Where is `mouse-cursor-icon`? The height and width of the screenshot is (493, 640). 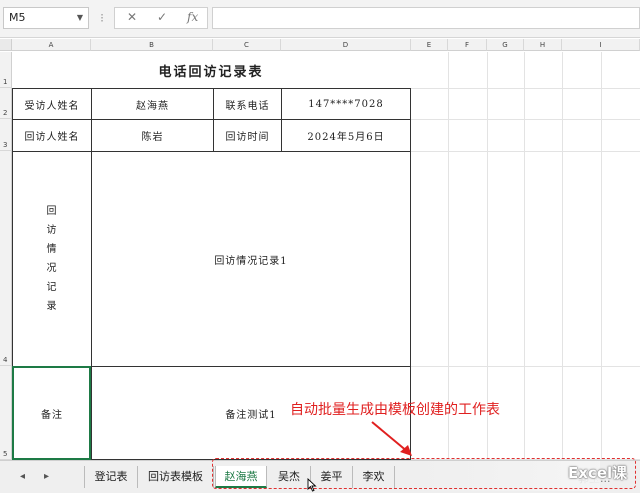 mouse-cursor-icon is located at coordinates (312, 485).